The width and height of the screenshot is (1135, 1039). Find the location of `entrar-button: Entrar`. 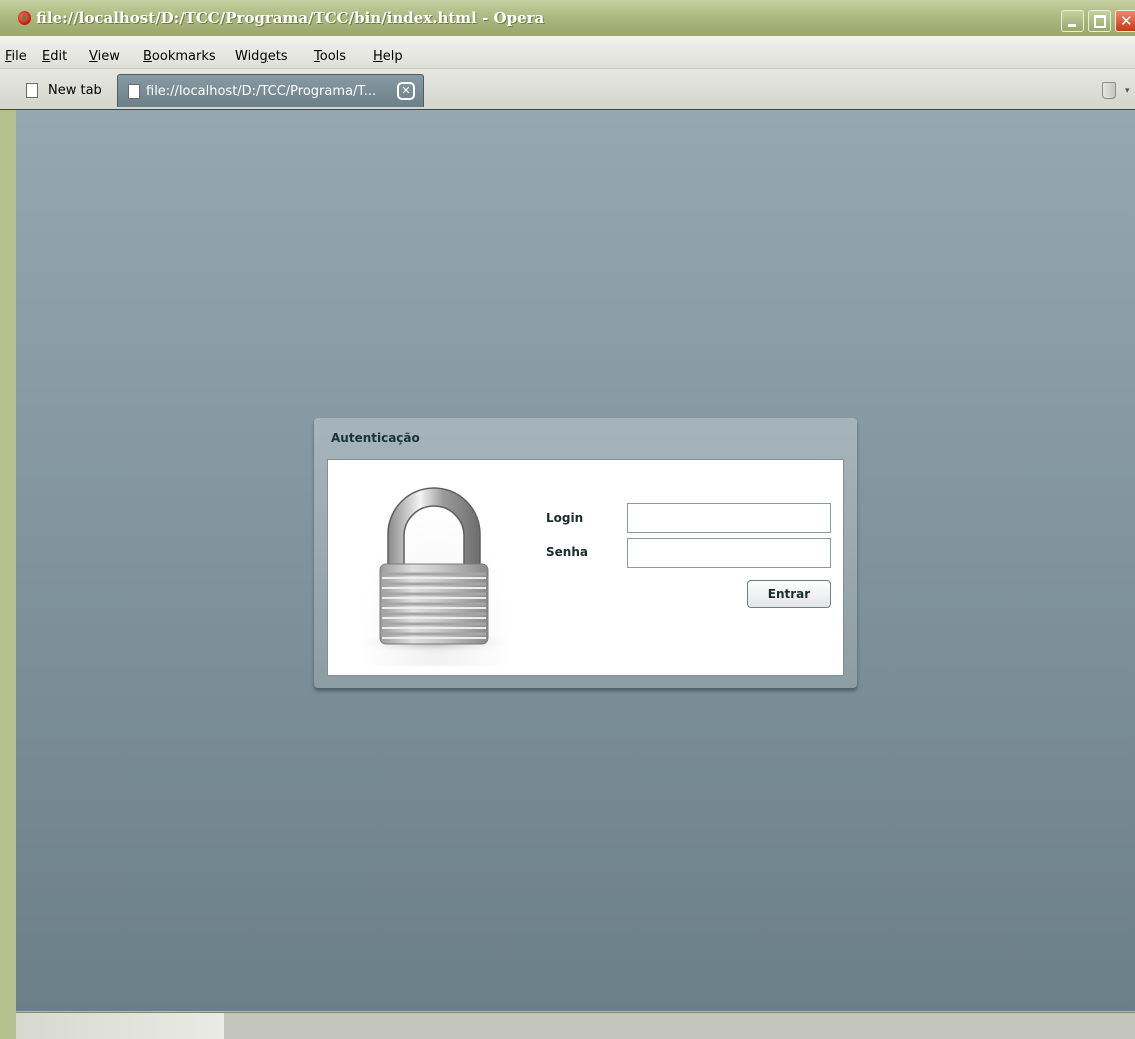

entrar-button: Entrar is located at coordinates (789, 594).